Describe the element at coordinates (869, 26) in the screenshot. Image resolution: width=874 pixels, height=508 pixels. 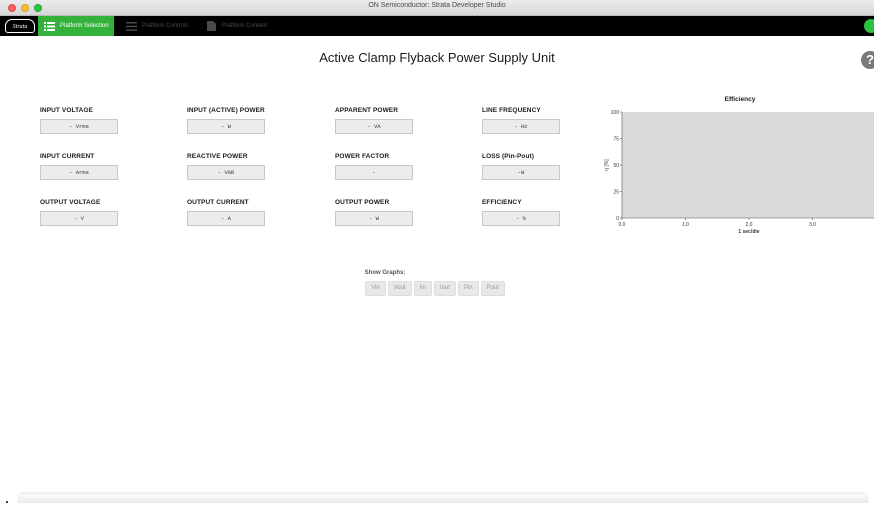
I see `connection-status-icon` at that location.